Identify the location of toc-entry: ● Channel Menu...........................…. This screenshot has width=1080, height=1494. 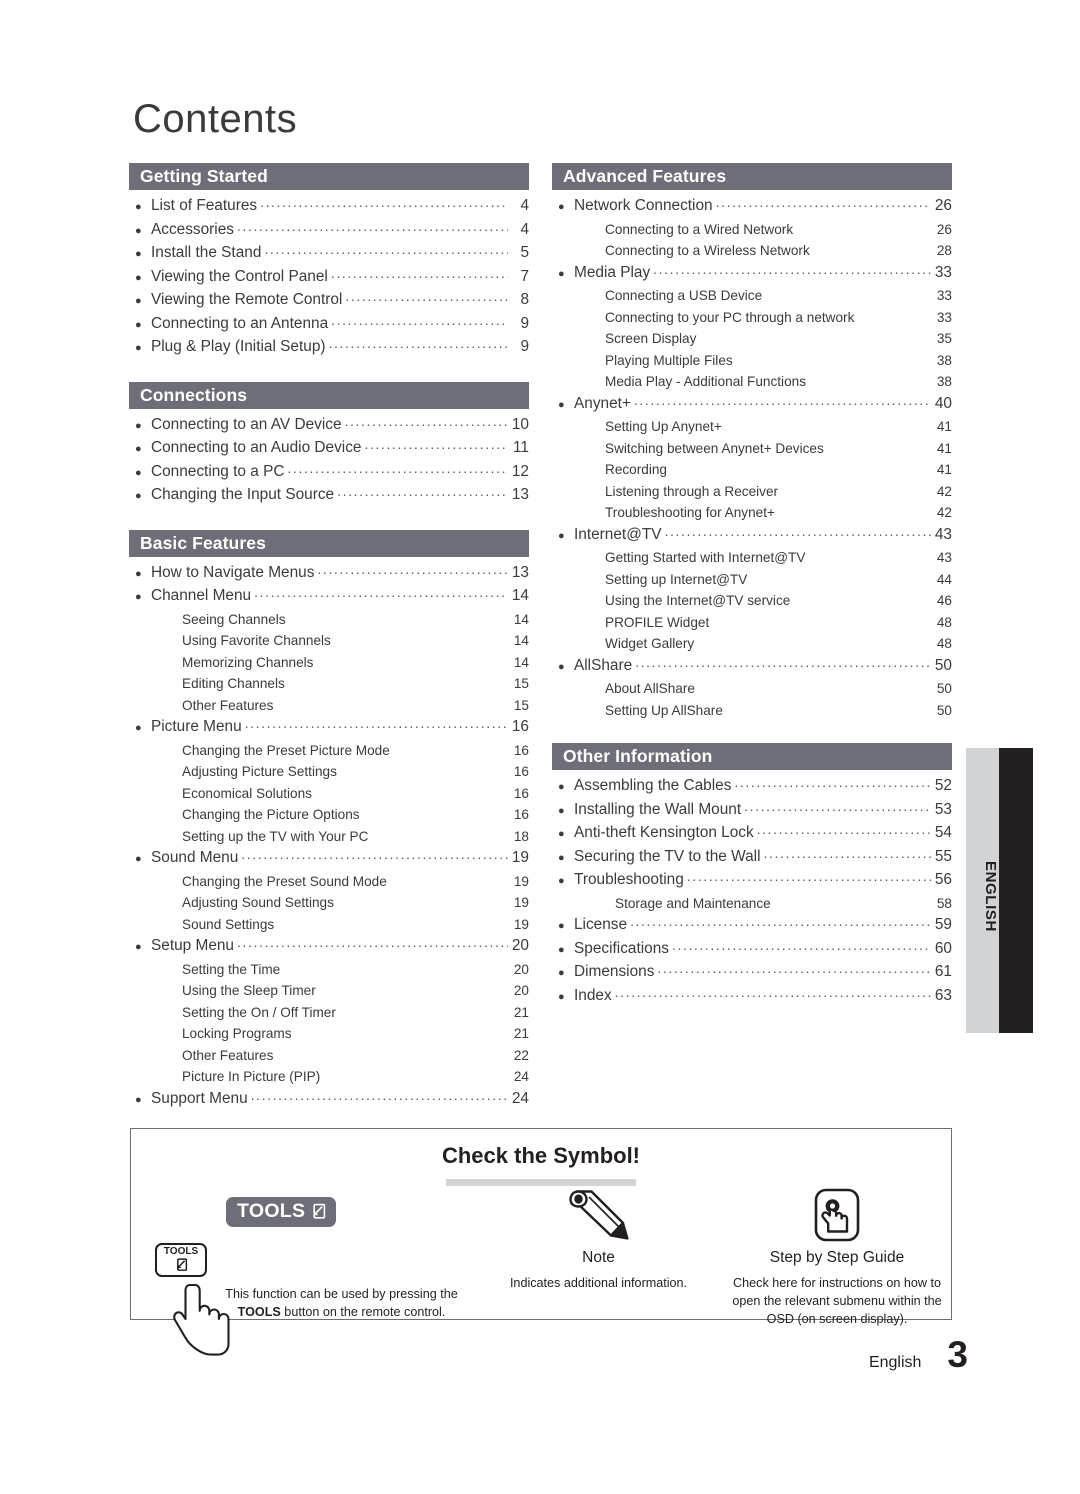
(329, 596).